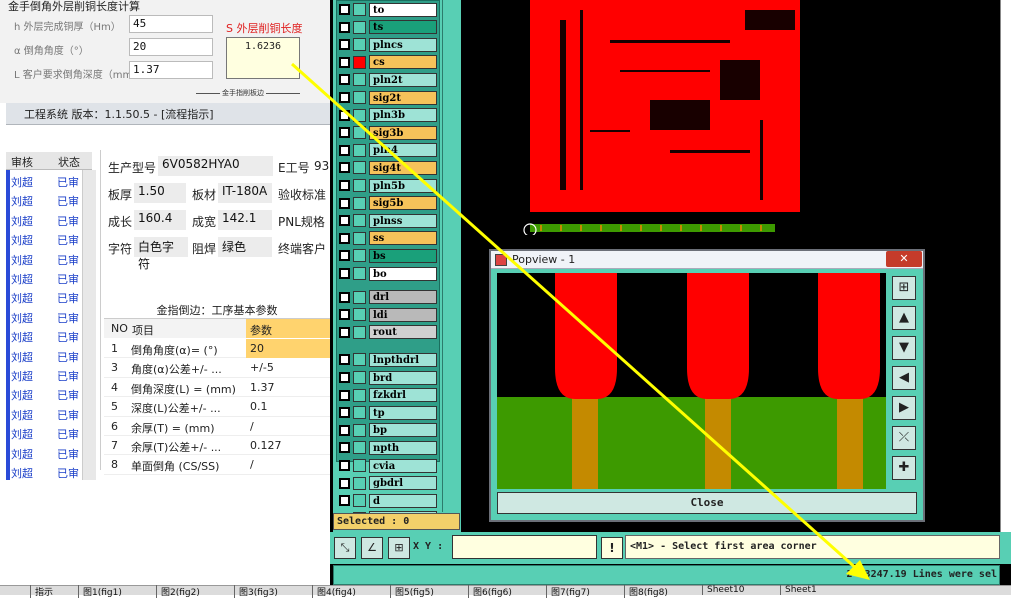 The width and height of the screenshot is (1011, 598). I want to click on layer-row-bp: bp, so click(388, 430).